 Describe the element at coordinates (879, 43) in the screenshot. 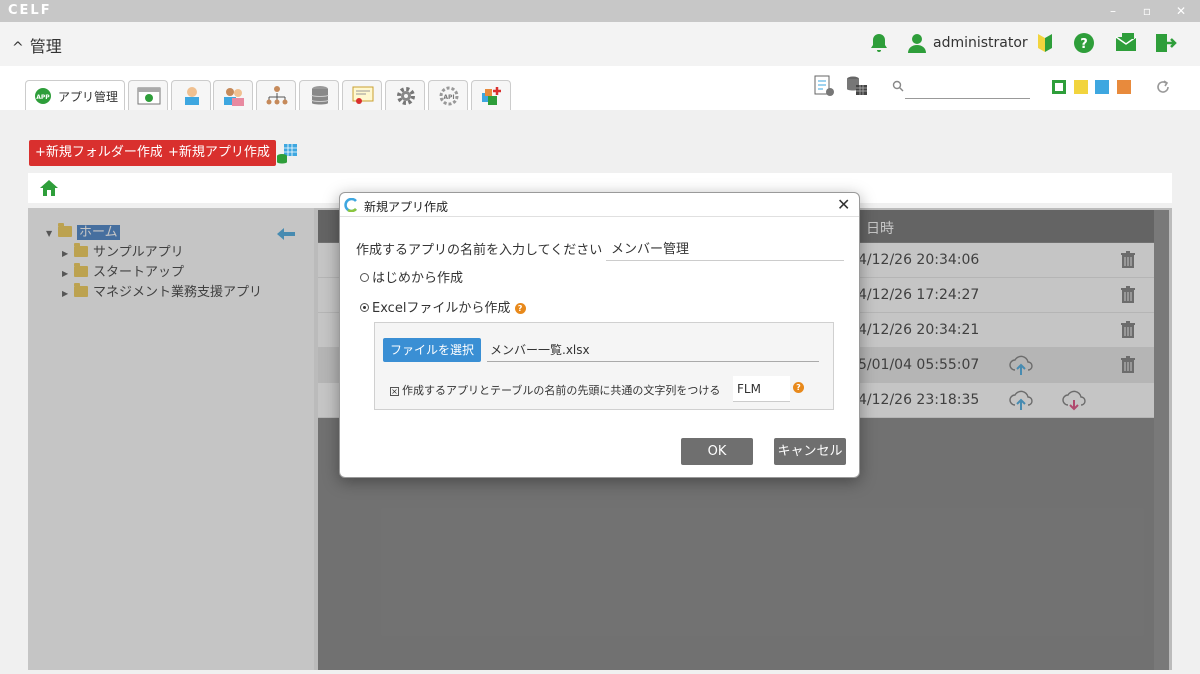

I see `bell-icon` at that location.